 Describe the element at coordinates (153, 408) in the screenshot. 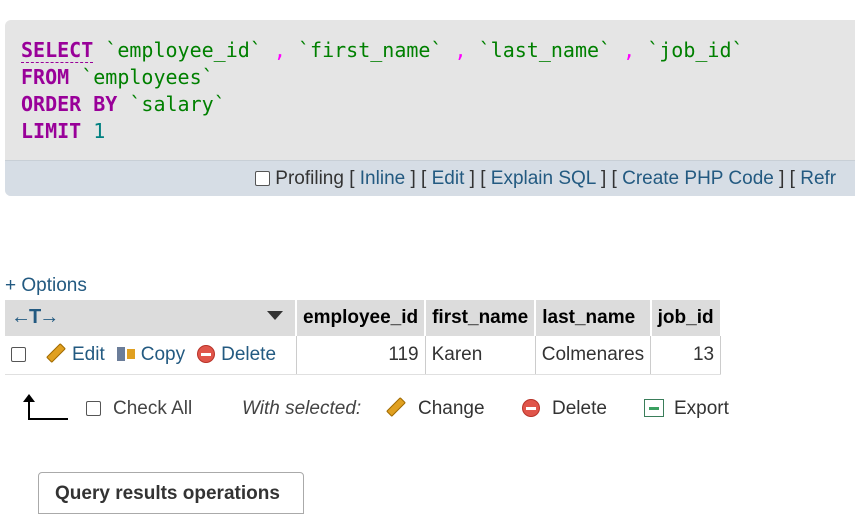

I see `check-all-label: Check All` at that location.